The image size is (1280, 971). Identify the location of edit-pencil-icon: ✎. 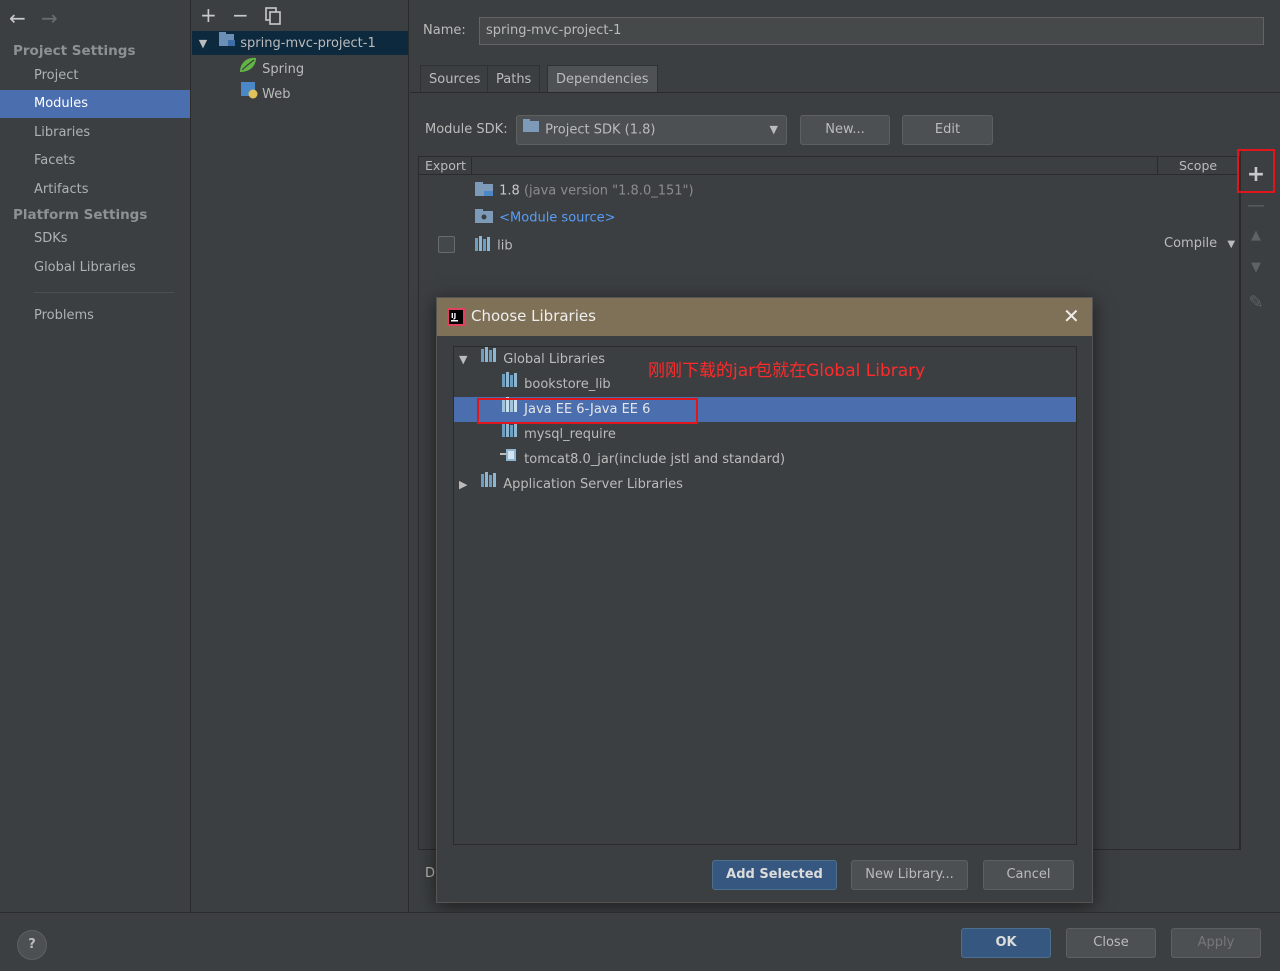
(1256, 302).